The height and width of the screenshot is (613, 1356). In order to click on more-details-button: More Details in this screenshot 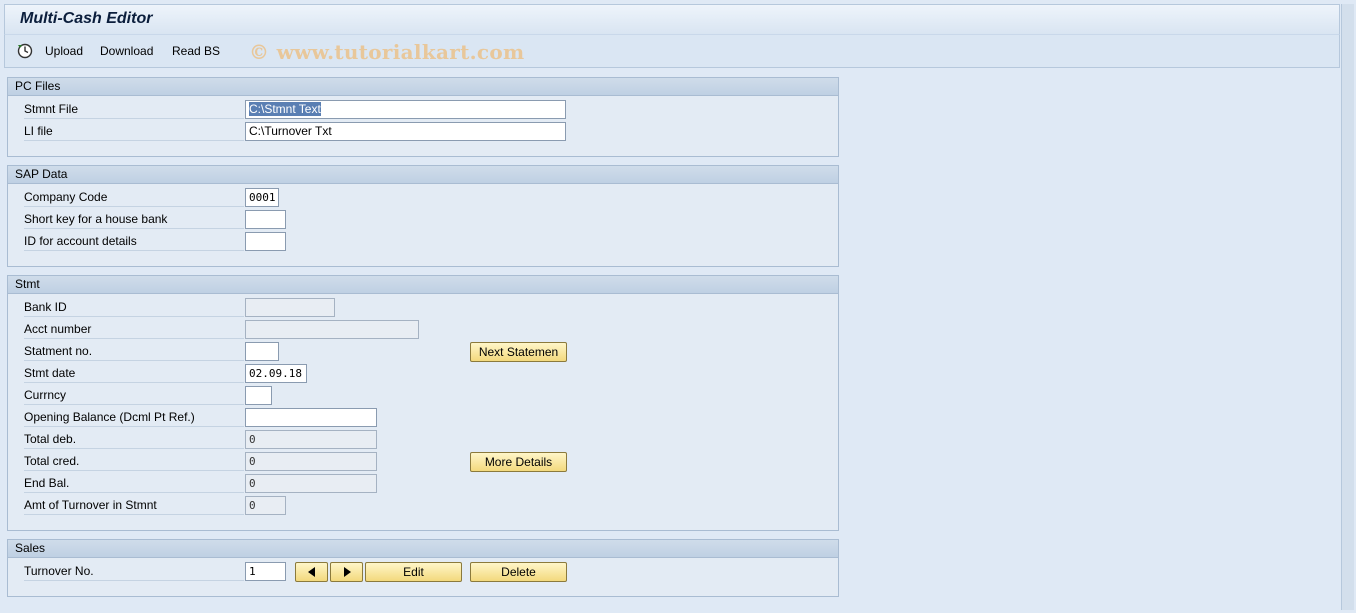, I will do `click(518, 462)`.